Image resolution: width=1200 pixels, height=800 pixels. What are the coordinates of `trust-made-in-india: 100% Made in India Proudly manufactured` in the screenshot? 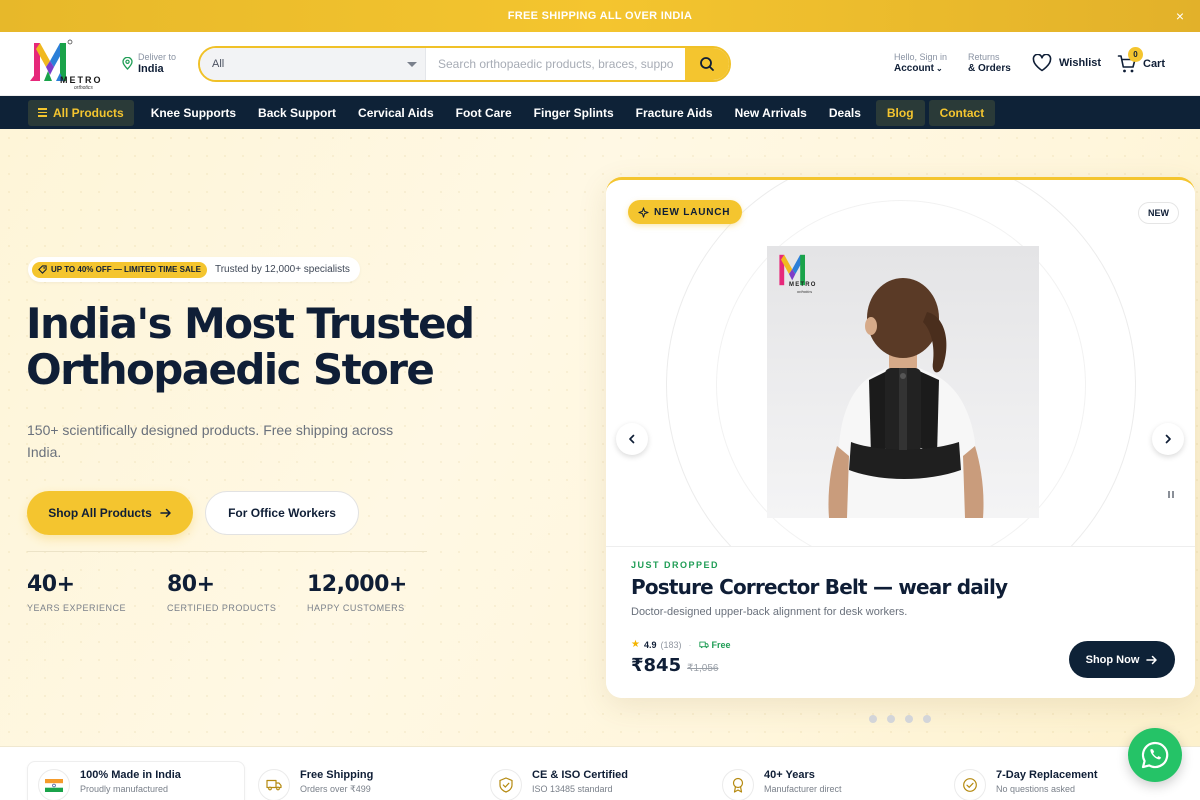 It's located at (136, 780).